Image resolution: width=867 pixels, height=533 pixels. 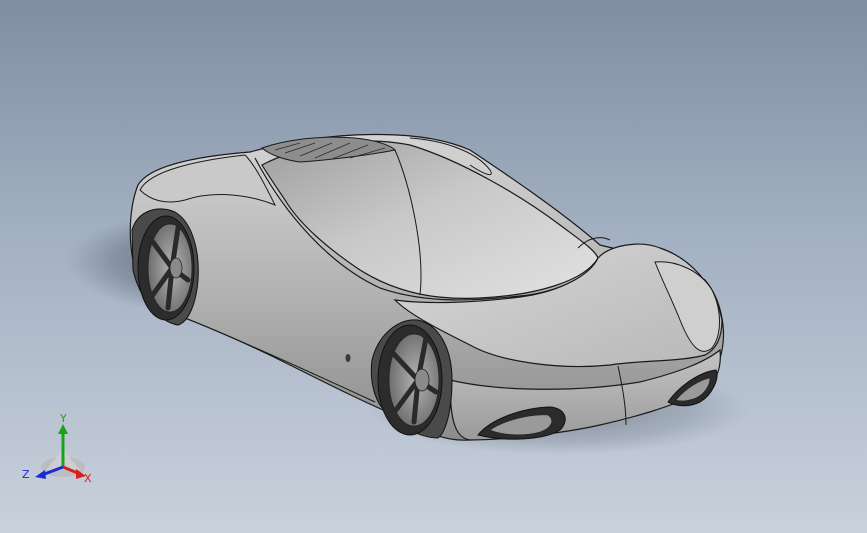 I want to click on rear-wheel, so click(x=166, y=268).